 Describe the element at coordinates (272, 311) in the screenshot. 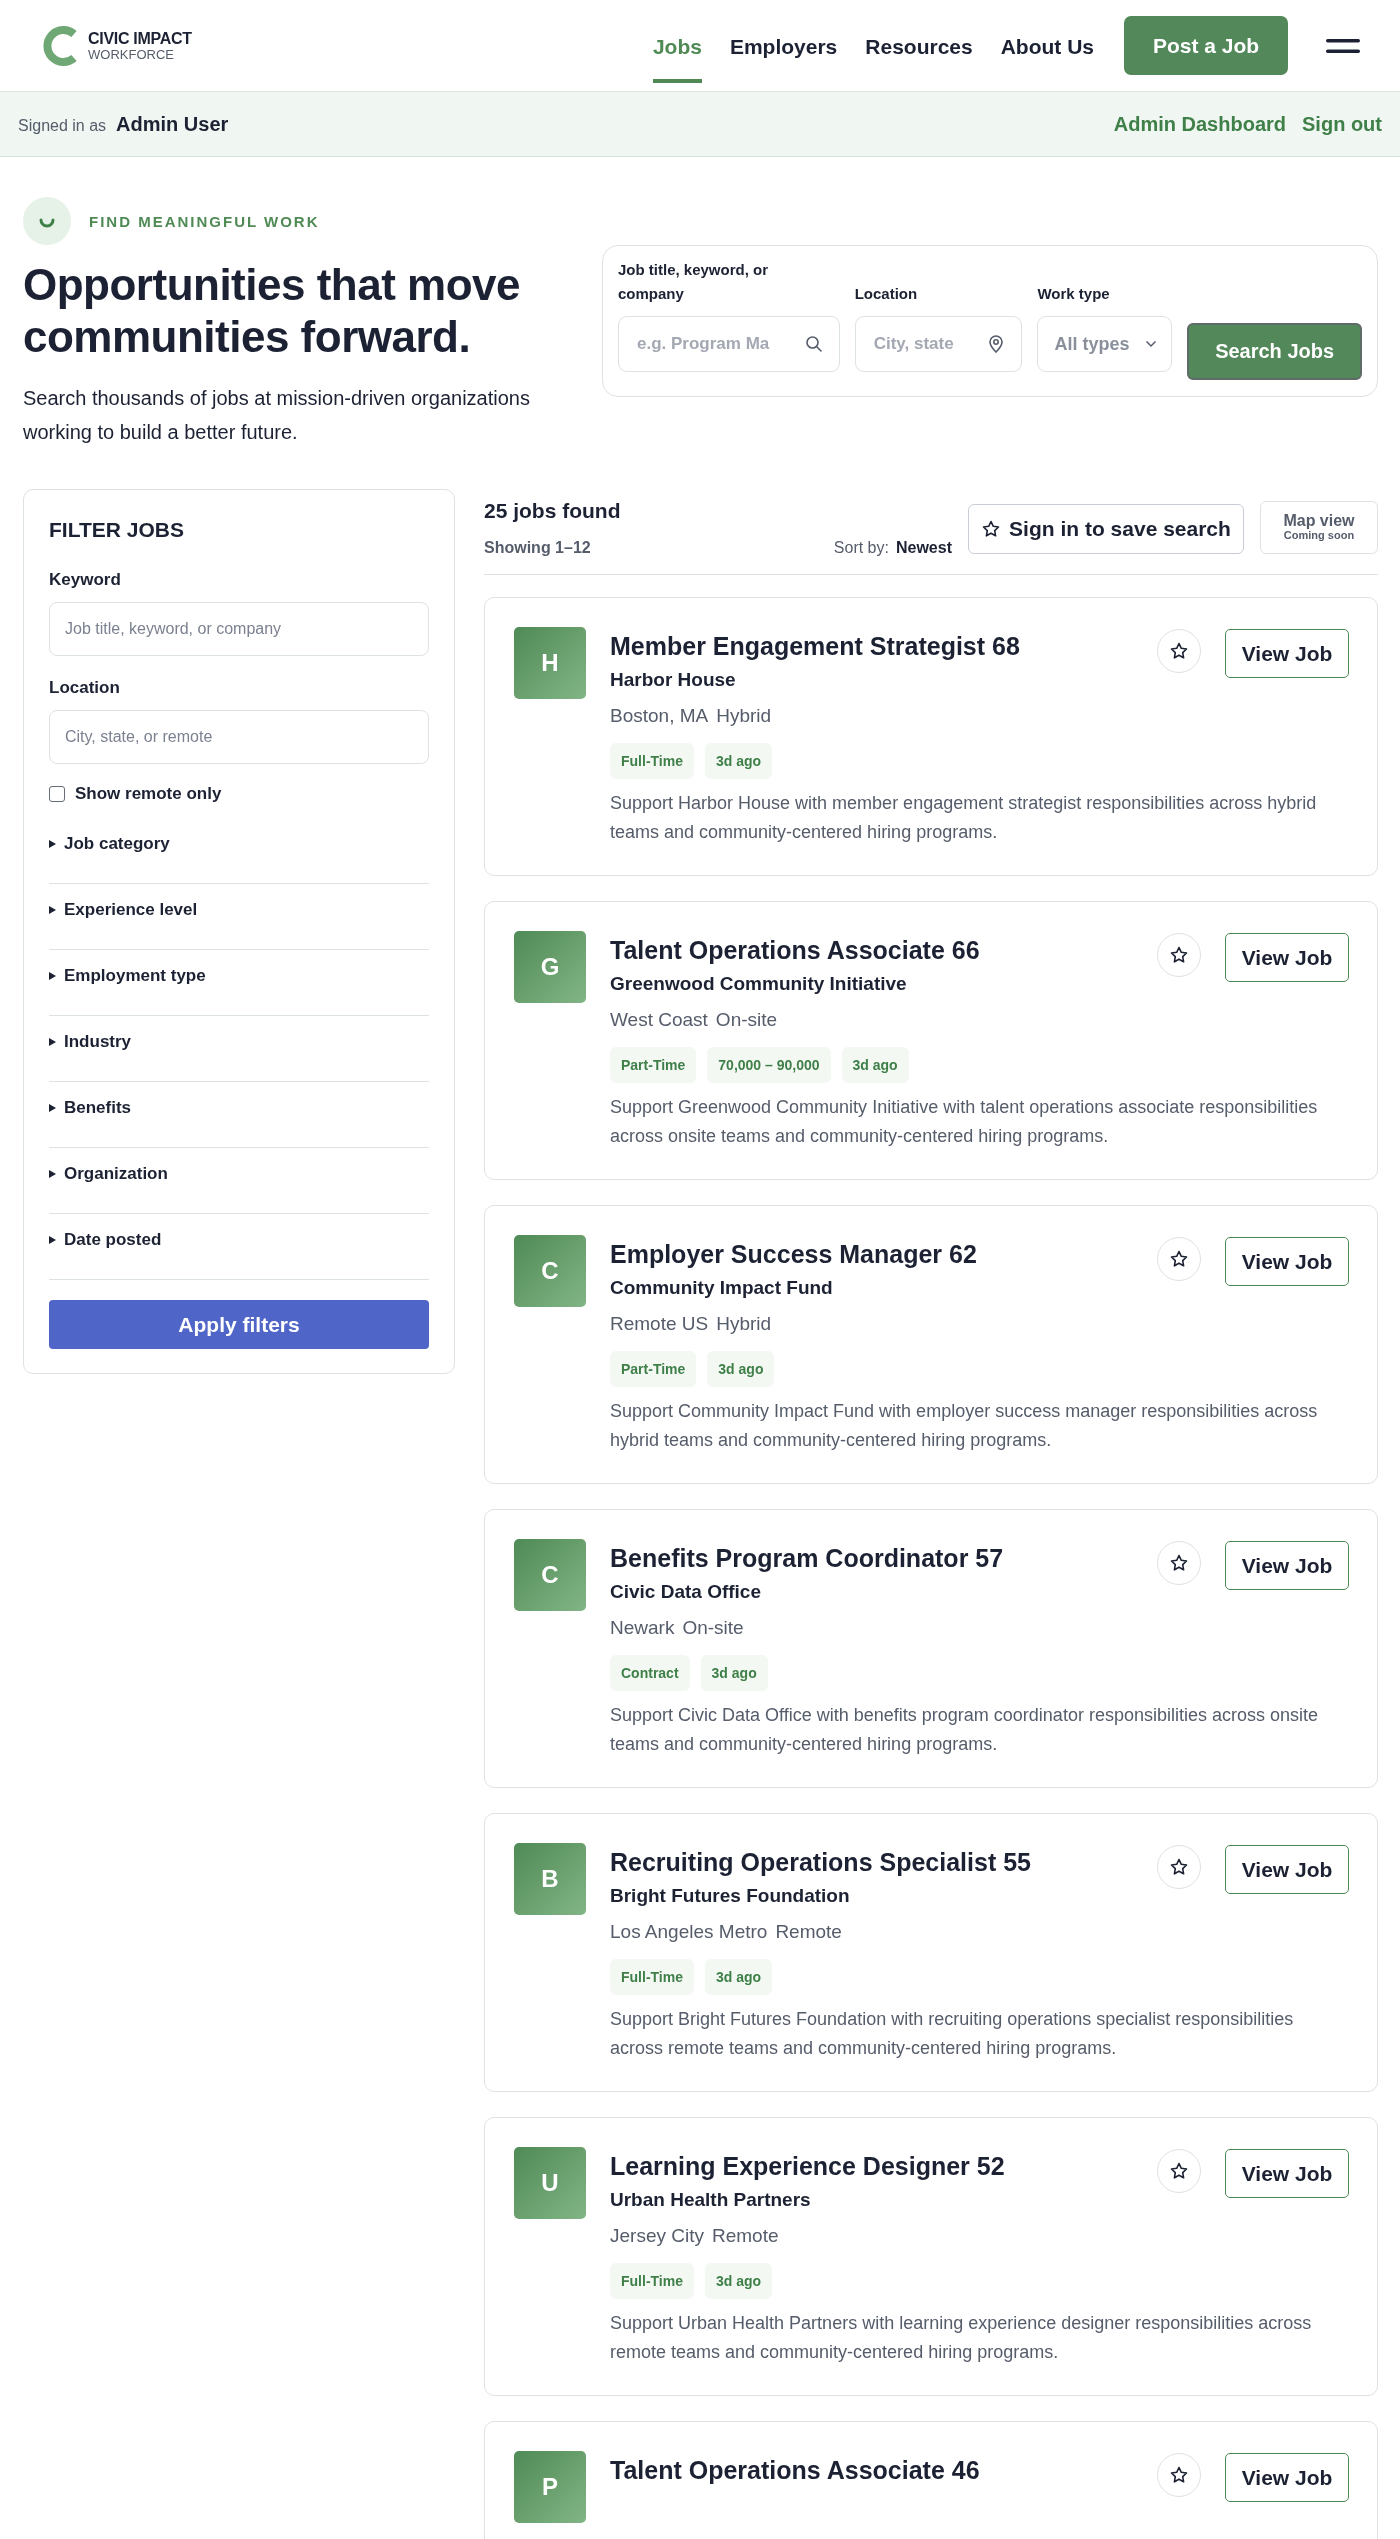

I see `hero-title: Opportunities that move communities forward.` at that location.